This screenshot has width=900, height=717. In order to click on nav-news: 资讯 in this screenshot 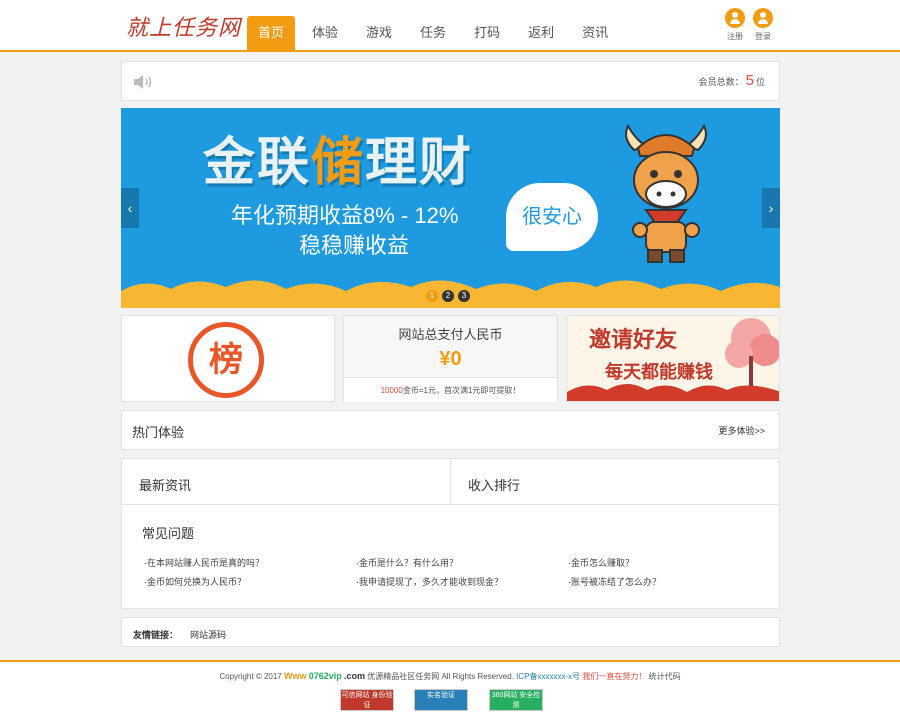, I will do `click(595, 33)`.